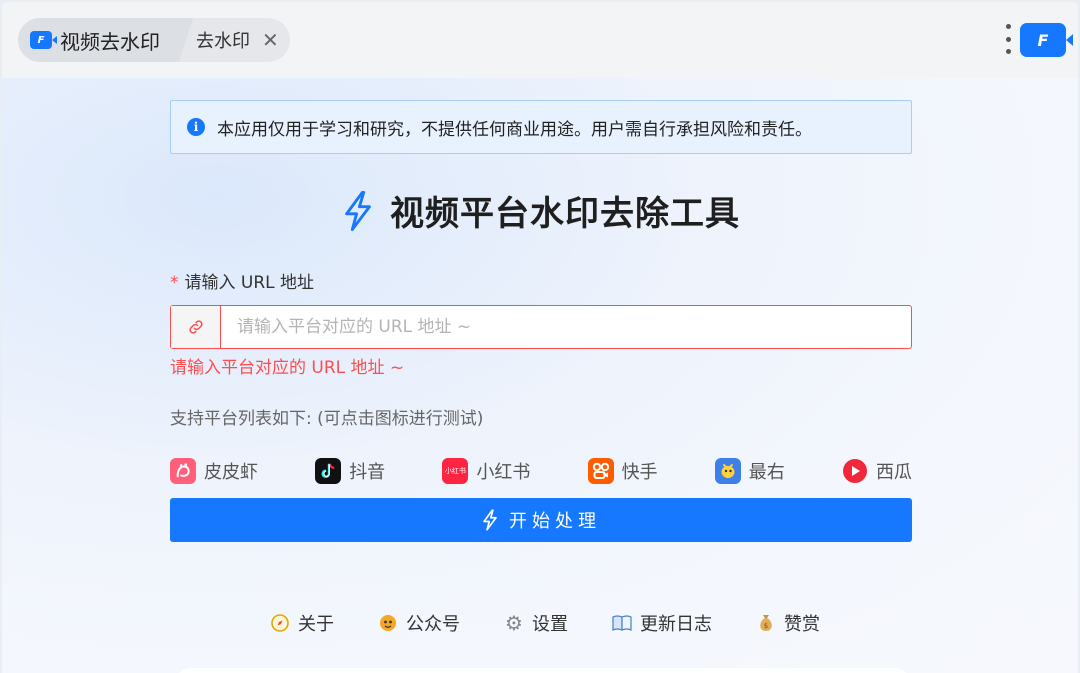  I want to click on url-field-label: * 请输入 URL 地址, so click(242, 280).